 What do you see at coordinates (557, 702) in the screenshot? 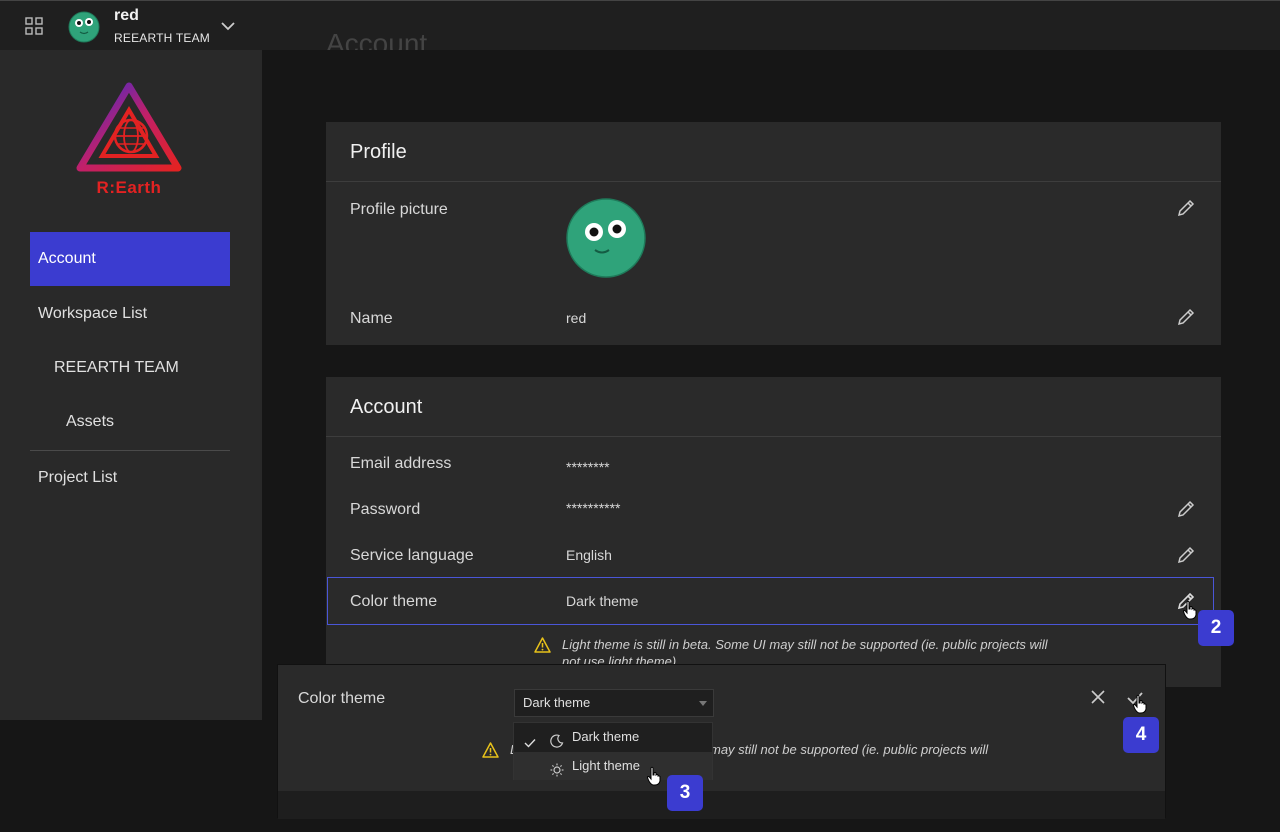
I see `theme-select-value: Dark theme` at bounding box center [557, 702].